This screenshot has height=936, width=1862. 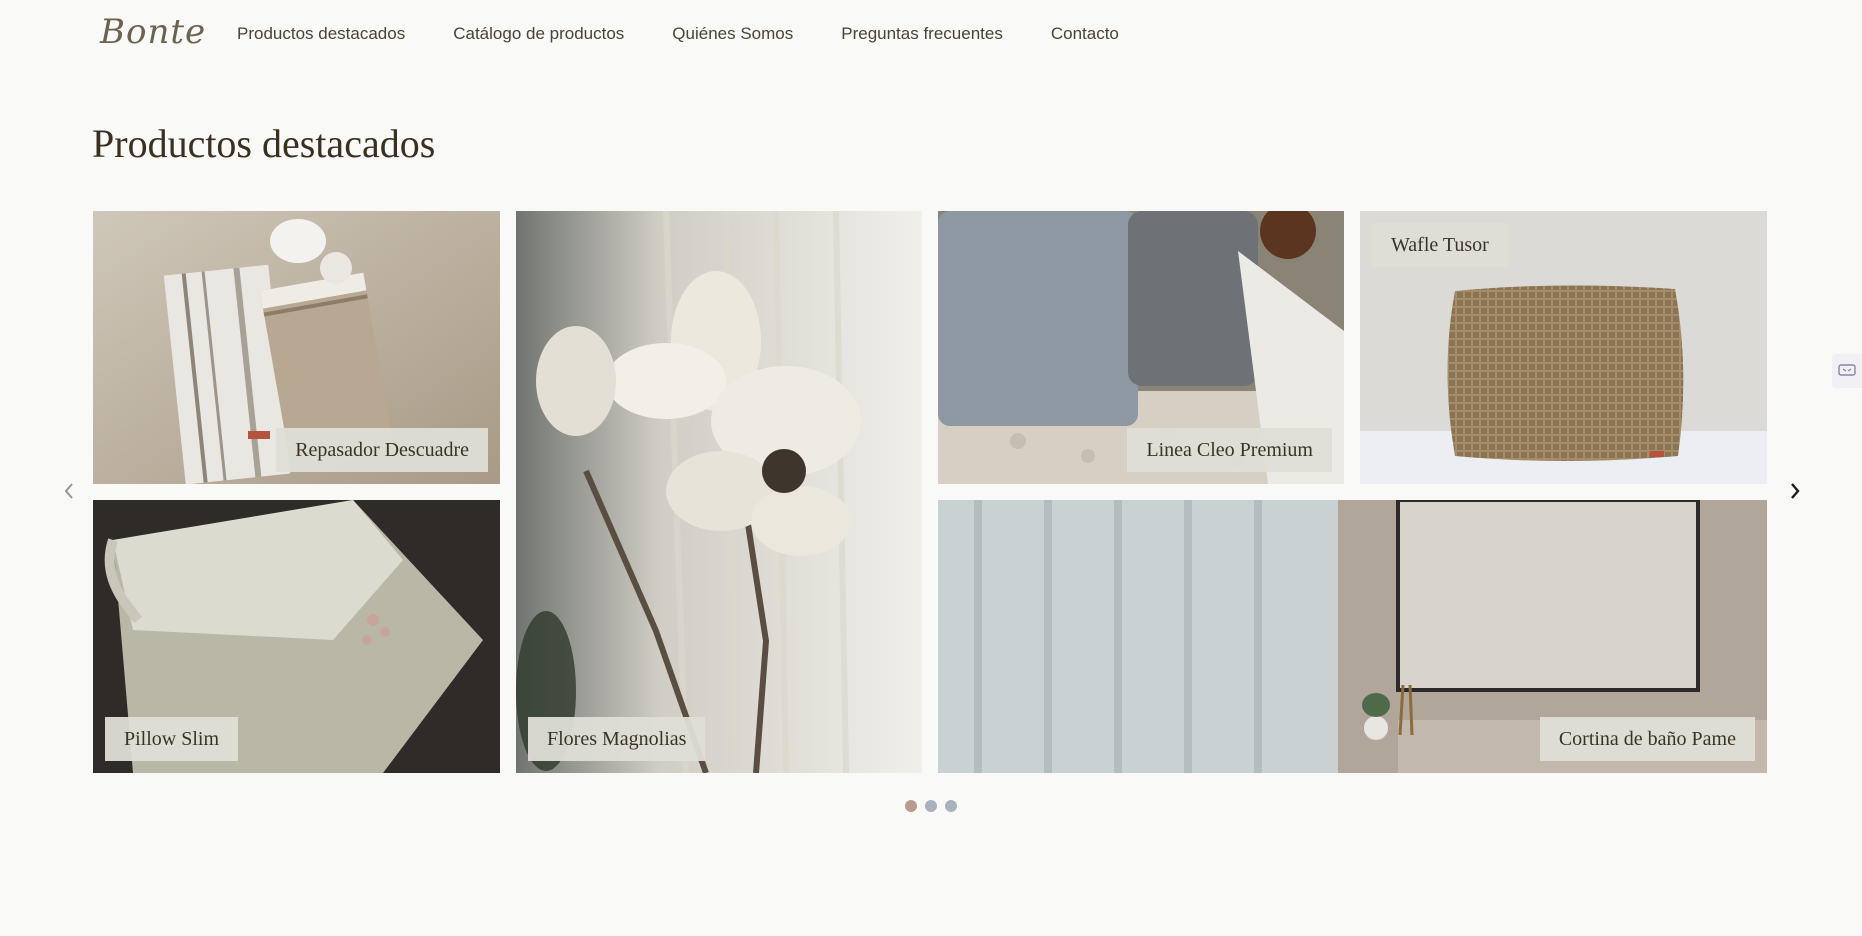 I want to click on section-title: Productos destacados, so click(x=264, y=143).